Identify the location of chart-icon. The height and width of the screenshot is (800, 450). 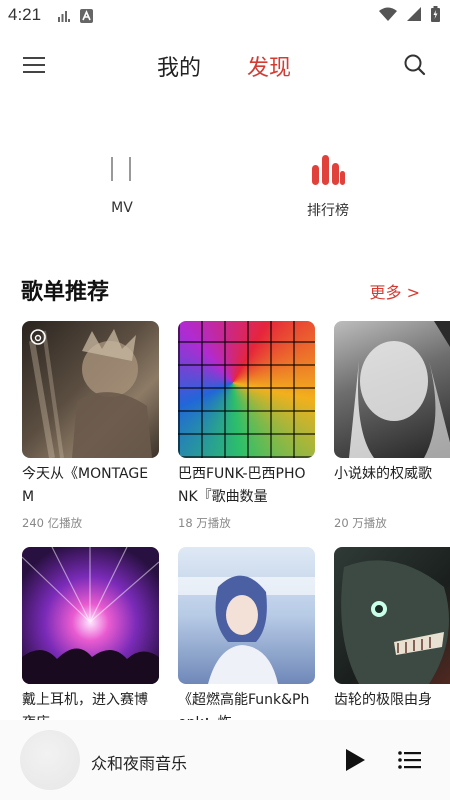
(328, 170).